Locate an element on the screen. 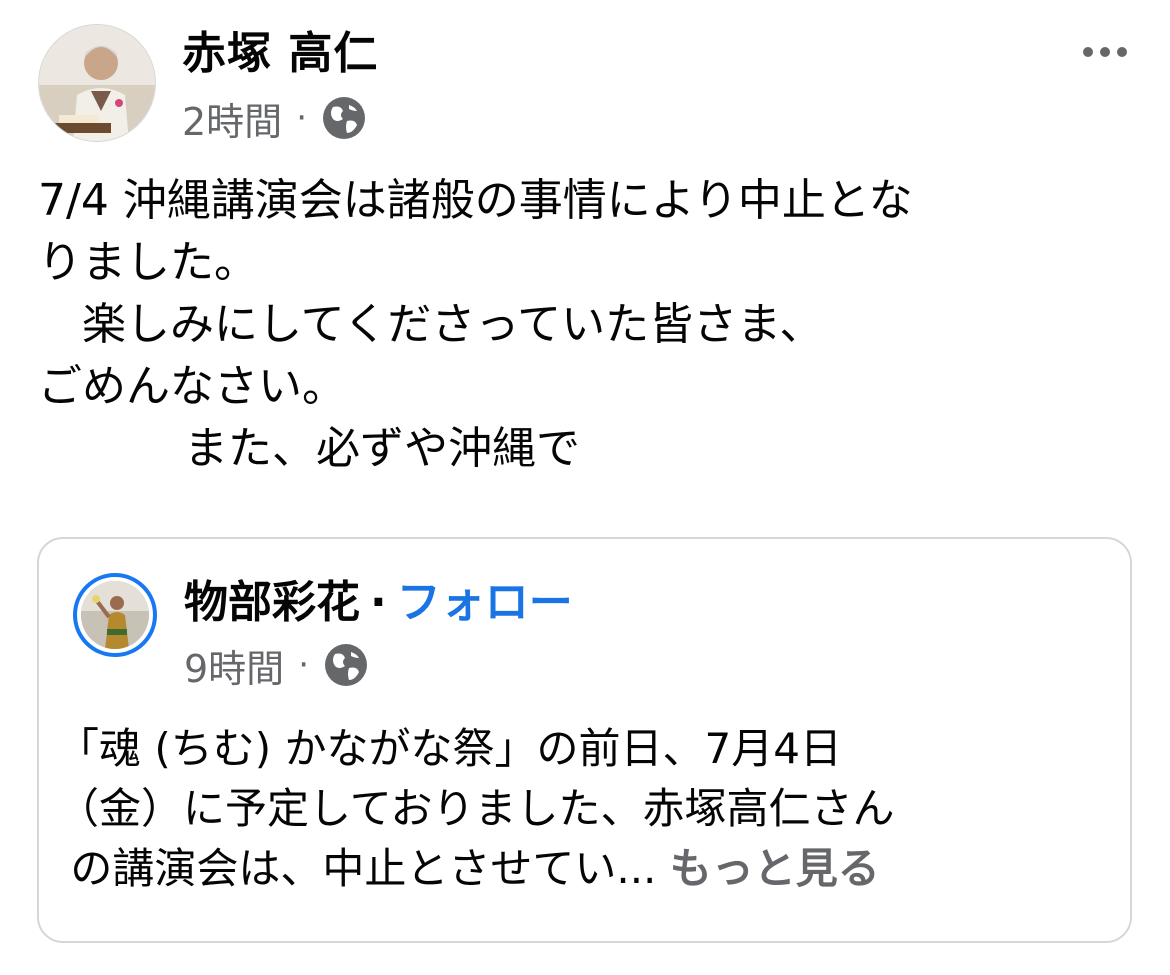  post-text-line: りました。 is located at coordinates (148, 262).